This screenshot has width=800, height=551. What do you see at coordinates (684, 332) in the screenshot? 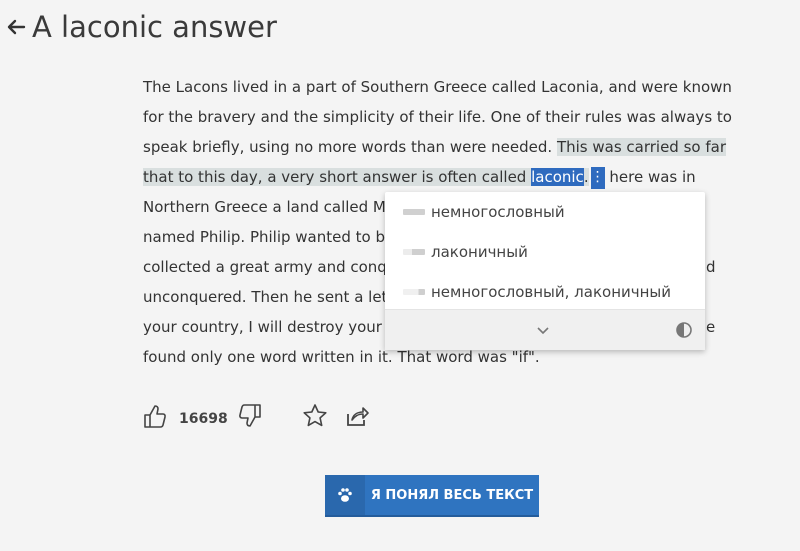
I see `contrast-icon` at bounding box center [684, 332].